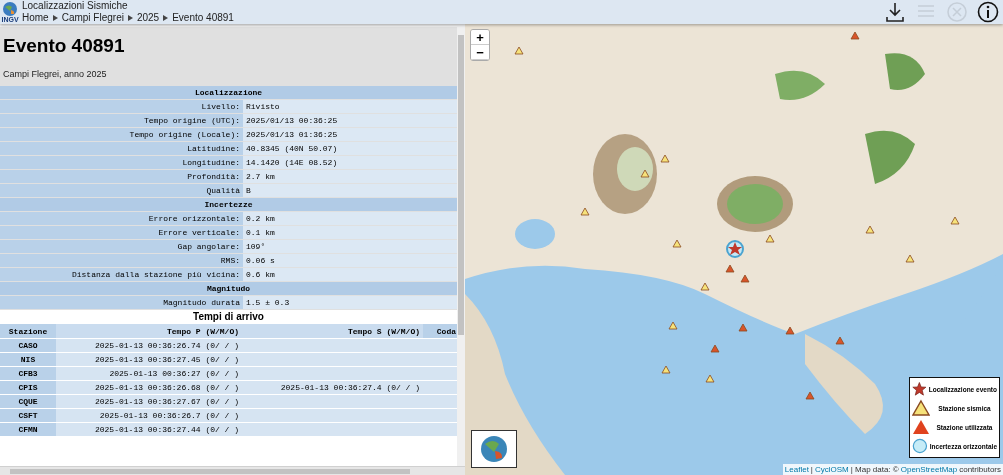 The width and height of the screenshot is (1003, 475). Describe the element at coordinates (440, 331) in the screenshot. I see `column-header: Coda` at that location.